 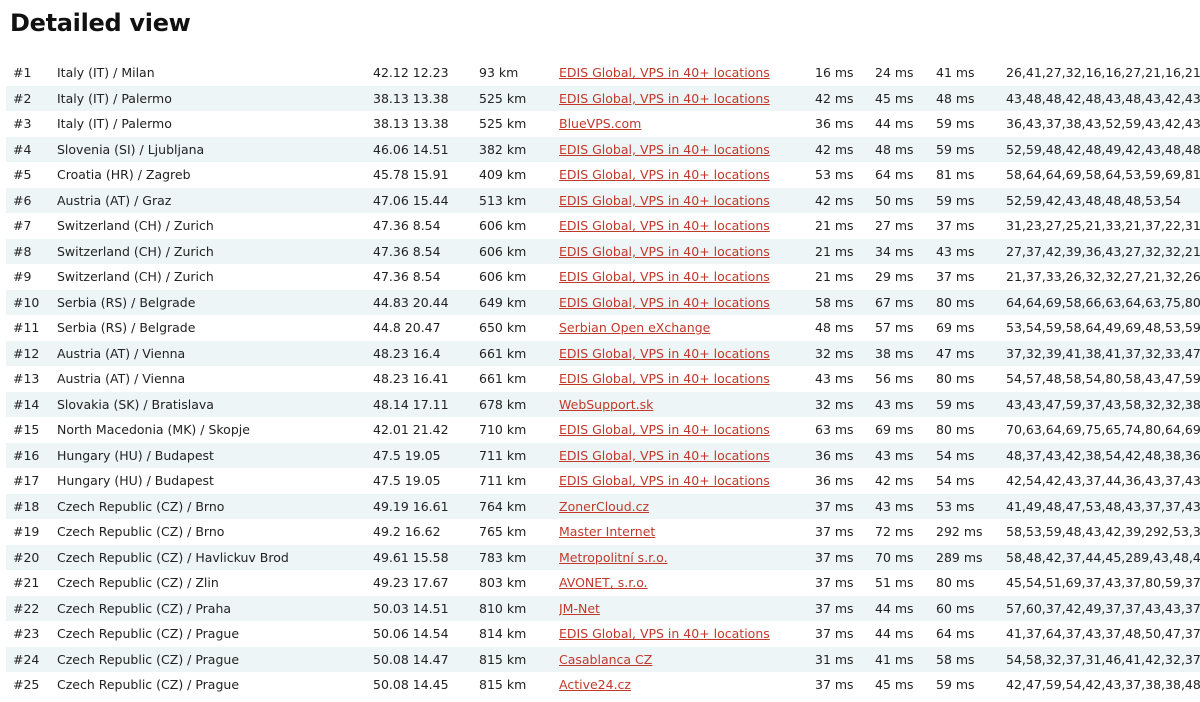 I want to click on distance-cell: 783 km, so click(x=519, y=557).